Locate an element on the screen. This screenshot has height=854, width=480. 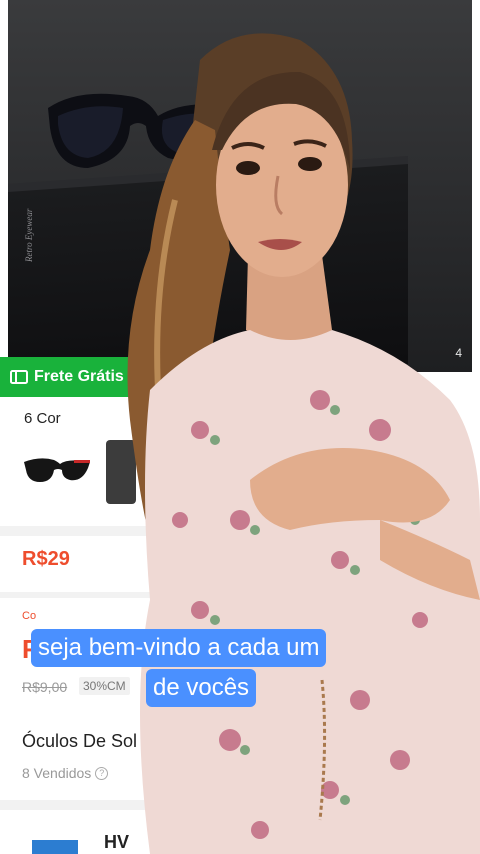
help-icon: ? is located at coordinates (102, 773).